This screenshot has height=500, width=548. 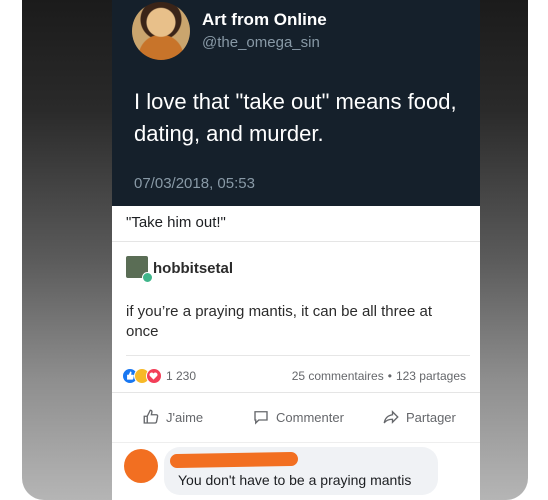 I want to click on love-icon, so click(x=154, y=376).